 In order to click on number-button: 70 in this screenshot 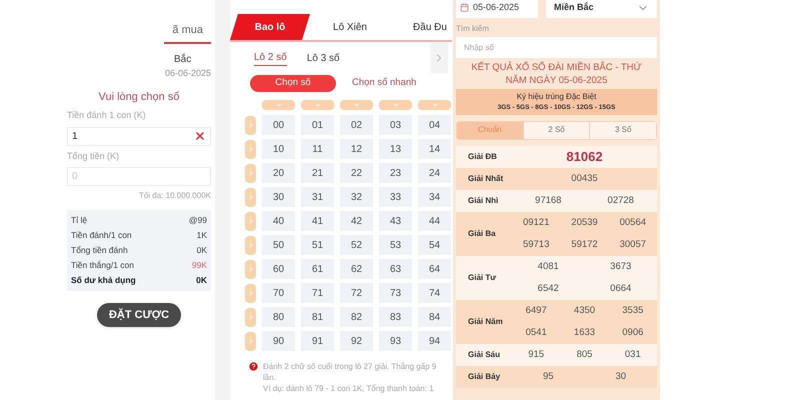, I will do `click(278, 293)`.